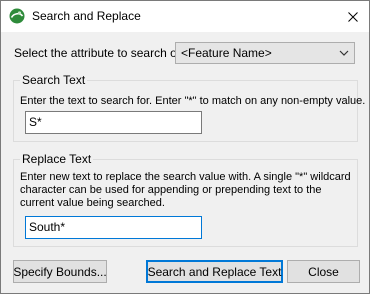 The image size is (370, 294). What do you see at coordinates (185, 16) in the screenshot?
I see `title-bar: Search and Replace` at bounding box center [185, 16].